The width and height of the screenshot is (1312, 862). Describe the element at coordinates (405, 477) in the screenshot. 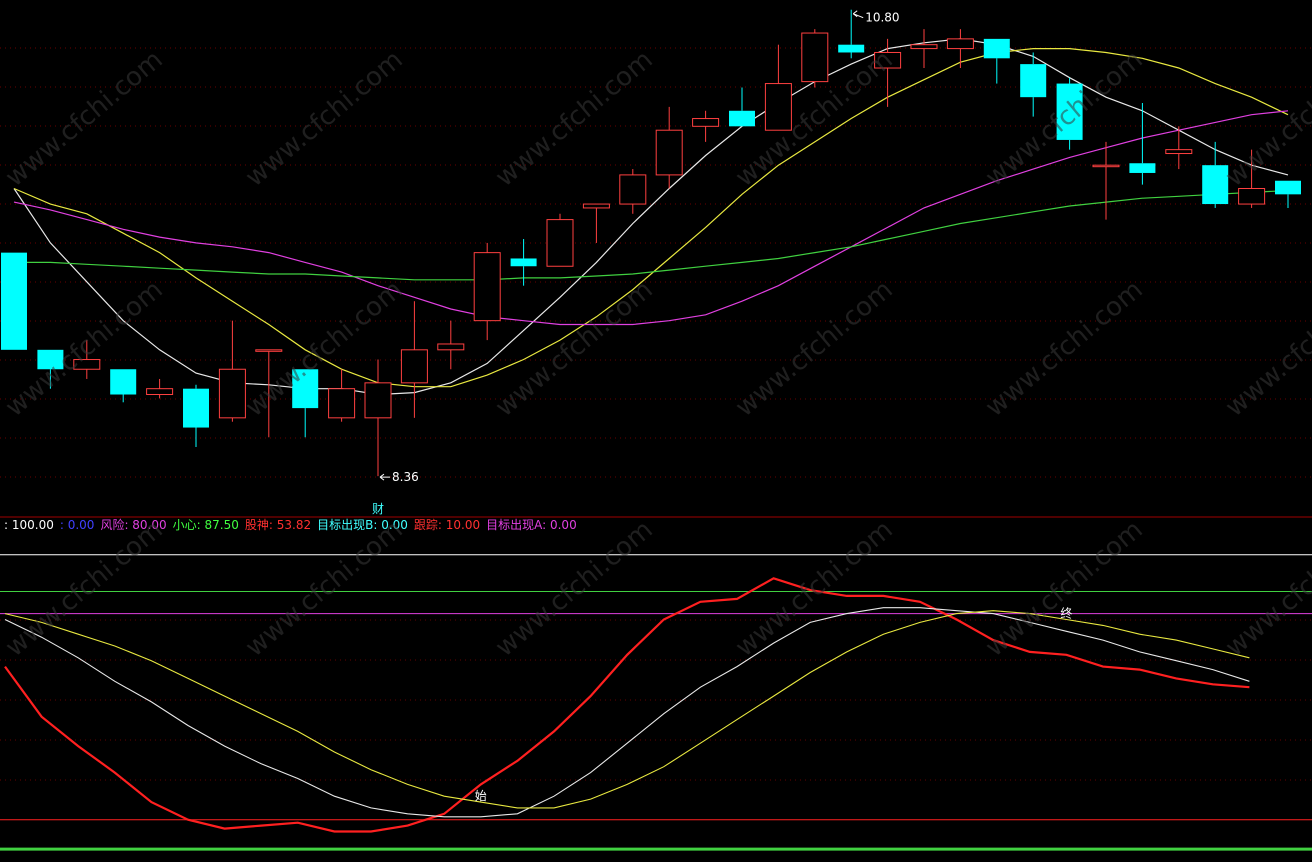

I see `low-price-label: 8.36` at that location.